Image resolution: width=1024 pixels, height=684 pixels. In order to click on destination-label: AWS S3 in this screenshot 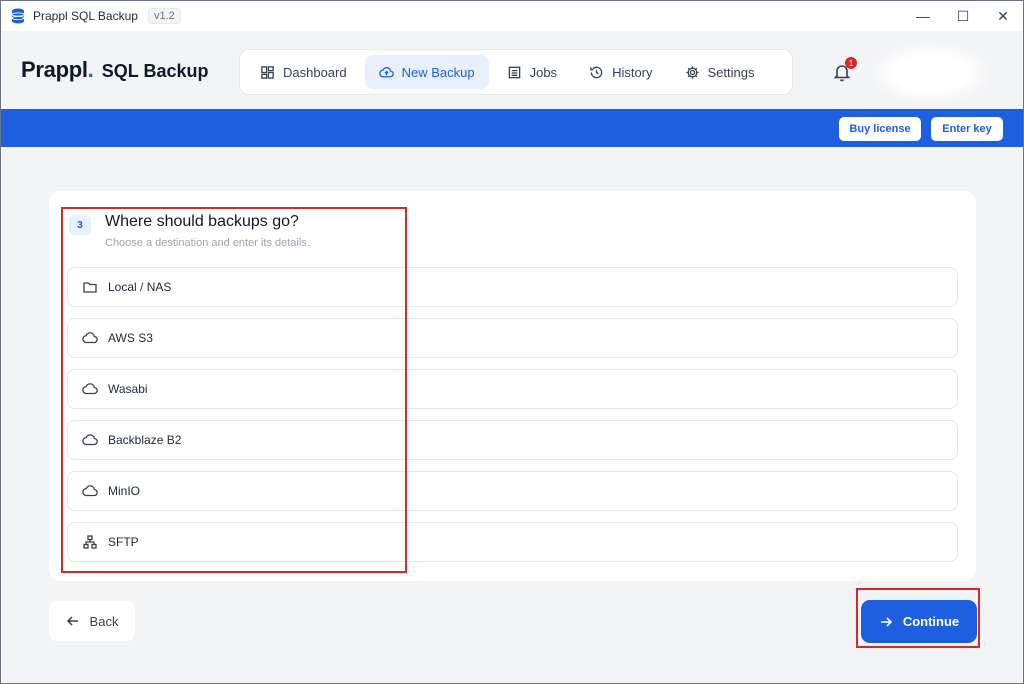, I will do `click(130, 338)`.